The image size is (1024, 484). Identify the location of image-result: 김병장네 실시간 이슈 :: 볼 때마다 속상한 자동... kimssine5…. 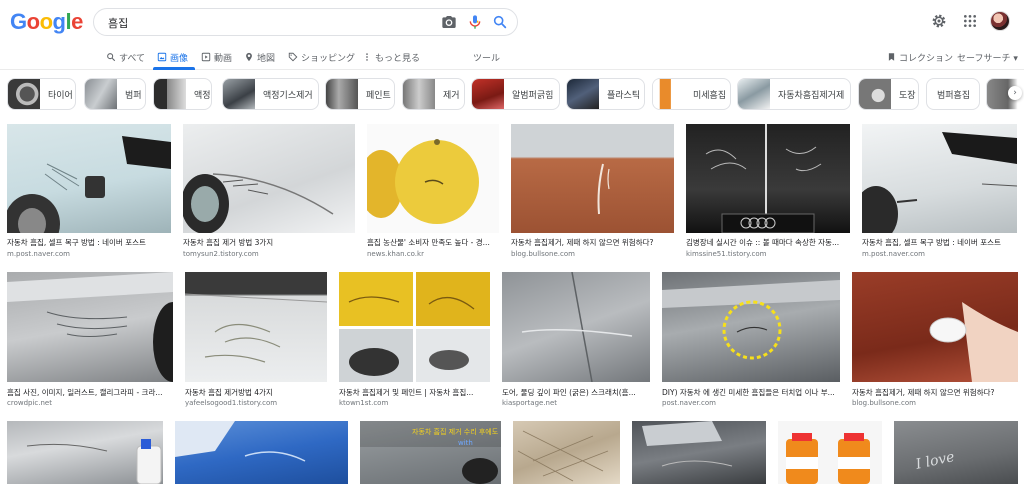
(768, 192).